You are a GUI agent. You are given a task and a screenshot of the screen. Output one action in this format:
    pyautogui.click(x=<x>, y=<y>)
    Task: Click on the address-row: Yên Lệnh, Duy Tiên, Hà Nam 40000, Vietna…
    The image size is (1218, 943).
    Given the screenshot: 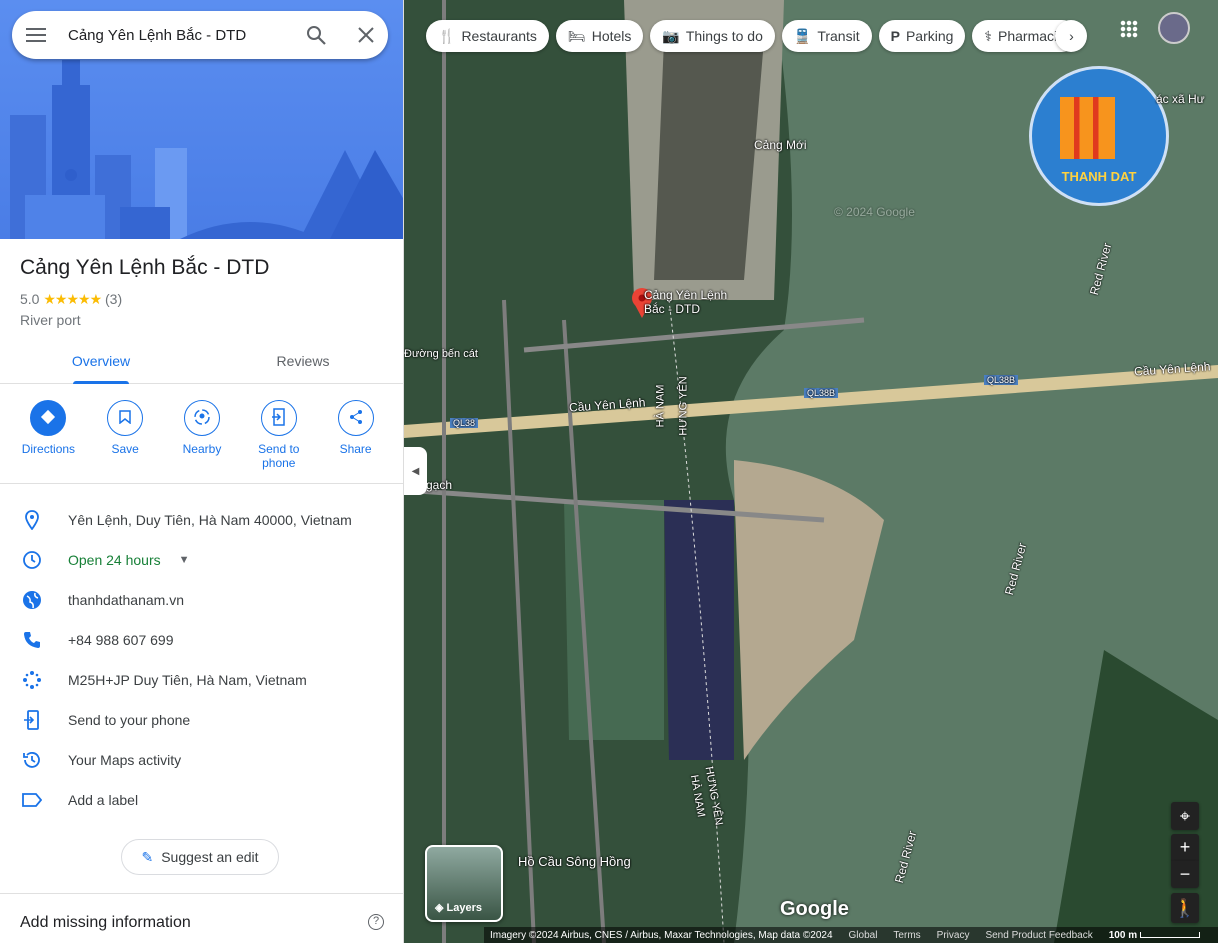 What is the action you would take?
    pyautogui.click(x=201, y=520)
    